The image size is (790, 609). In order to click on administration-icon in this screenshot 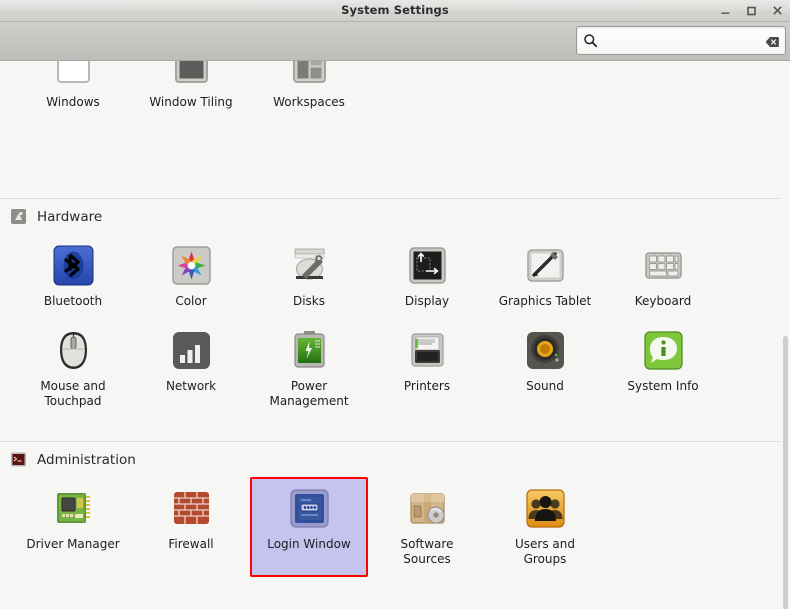, I will do `click(18, 459)`.